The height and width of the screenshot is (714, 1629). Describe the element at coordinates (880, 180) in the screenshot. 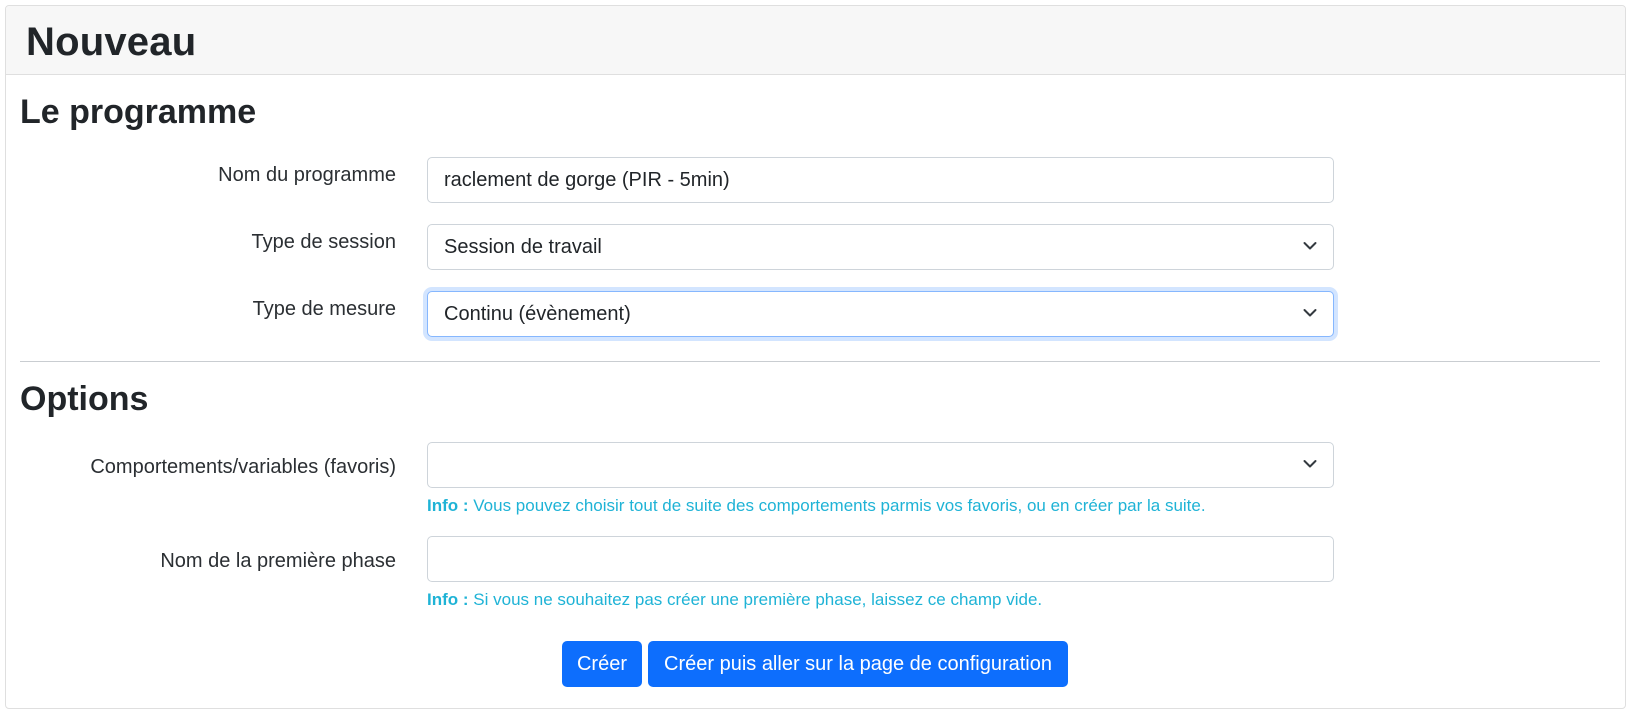

I see `program-name-input` at that location.